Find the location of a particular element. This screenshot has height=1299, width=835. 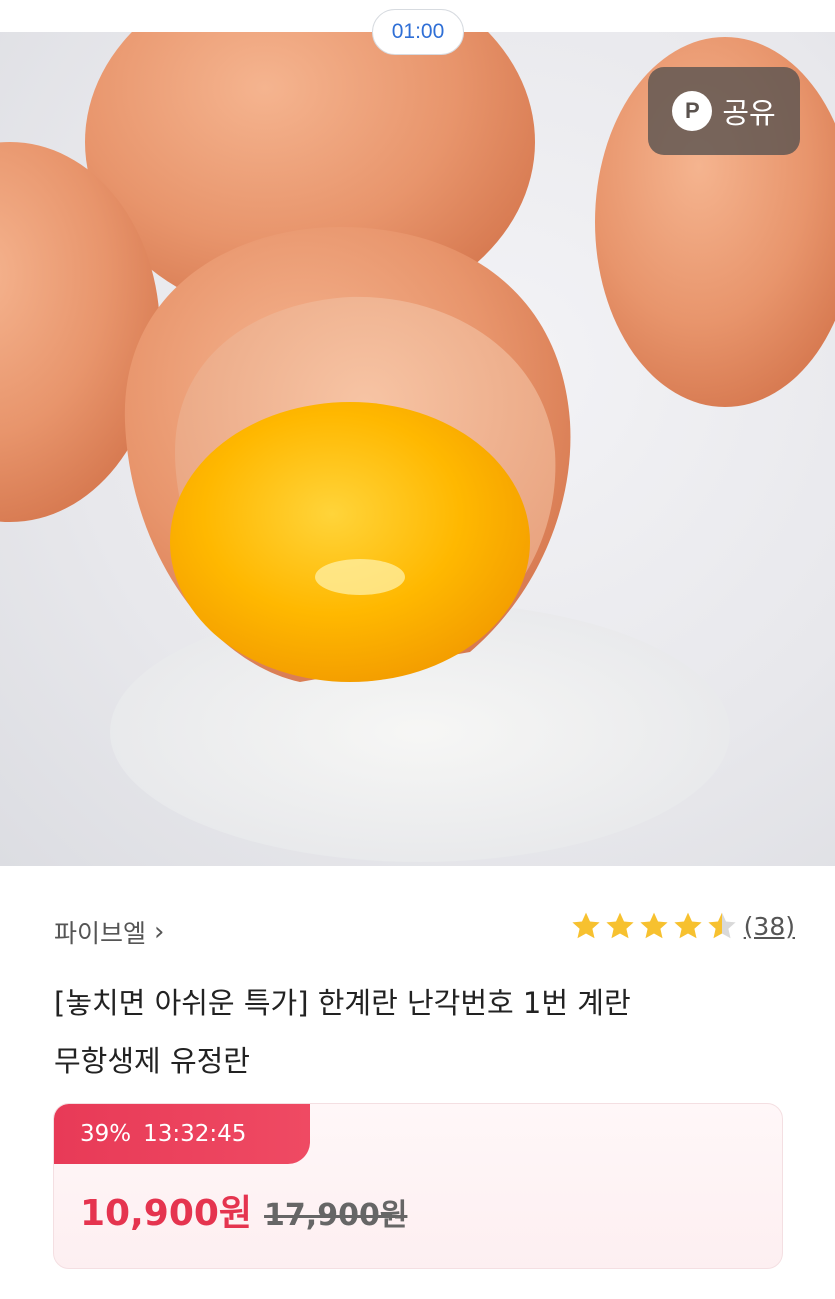

star-rating is located at coordinates (654, 926).